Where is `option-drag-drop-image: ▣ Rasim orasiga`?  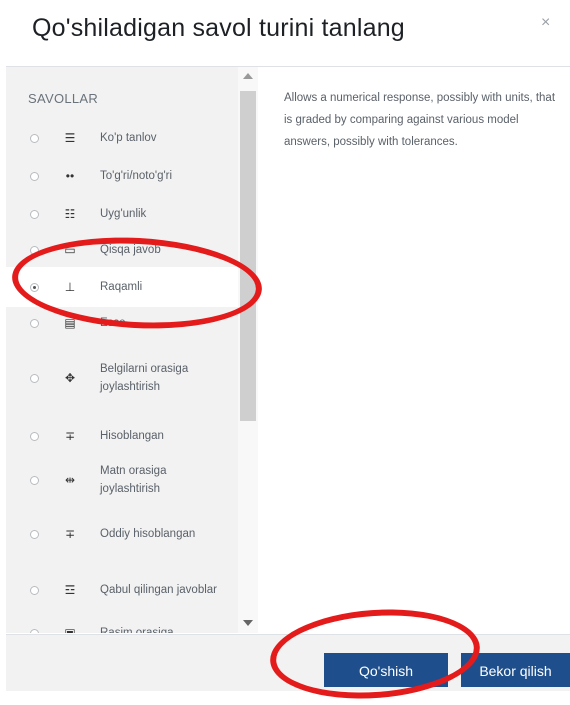 option-drag-drop-image: ▣ Rasim orasiga is located at coordinates (122, 628).